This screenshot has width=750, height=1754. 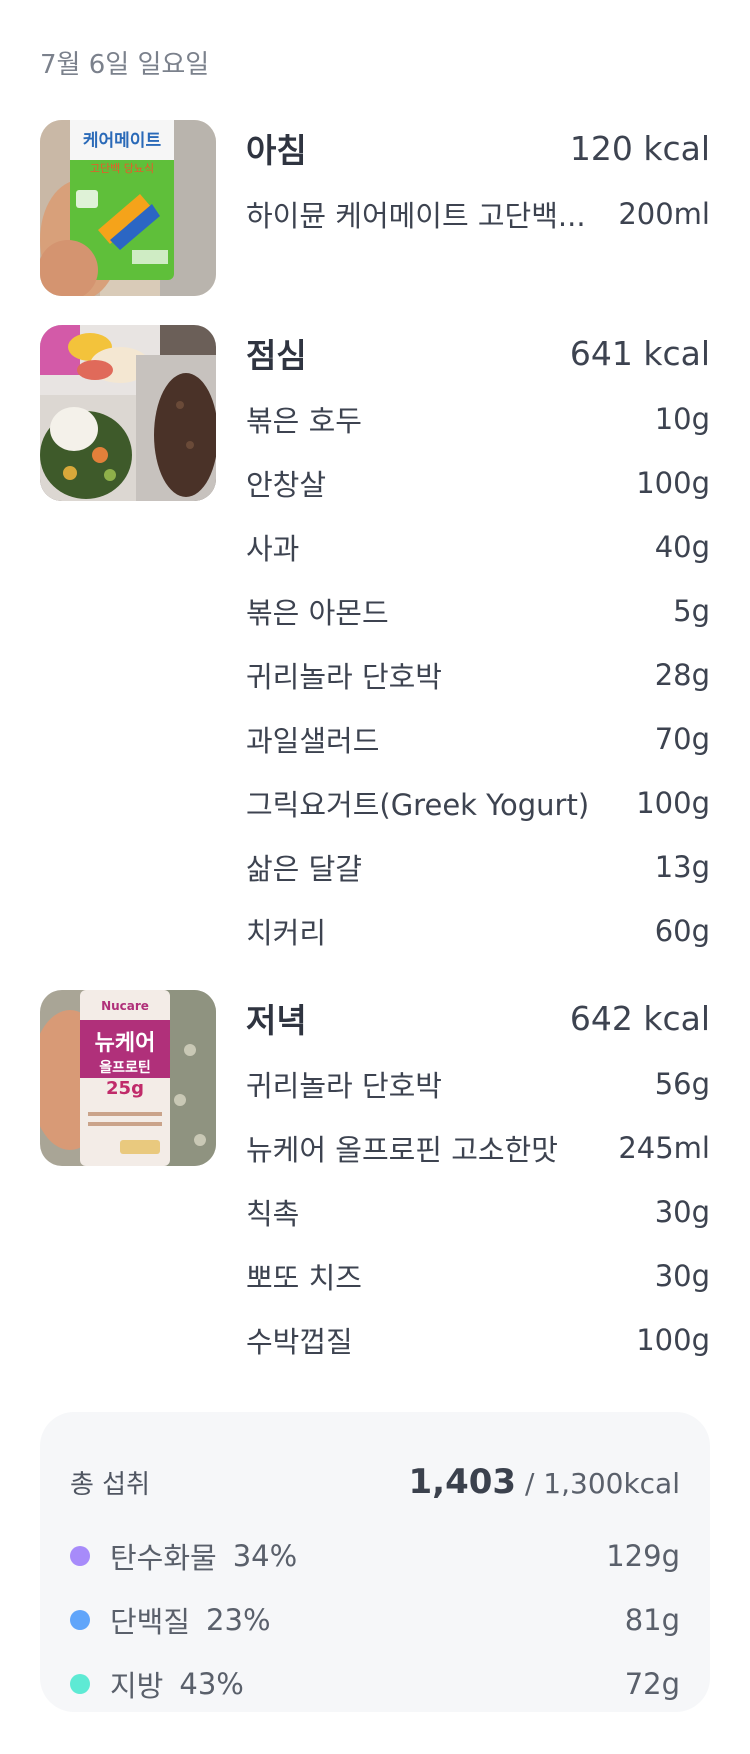 What do you see at coordinates (125, 1067) in the screenshot?
I see `bottle-product-label: 올프로틴` at bounding box center [125, 1067].